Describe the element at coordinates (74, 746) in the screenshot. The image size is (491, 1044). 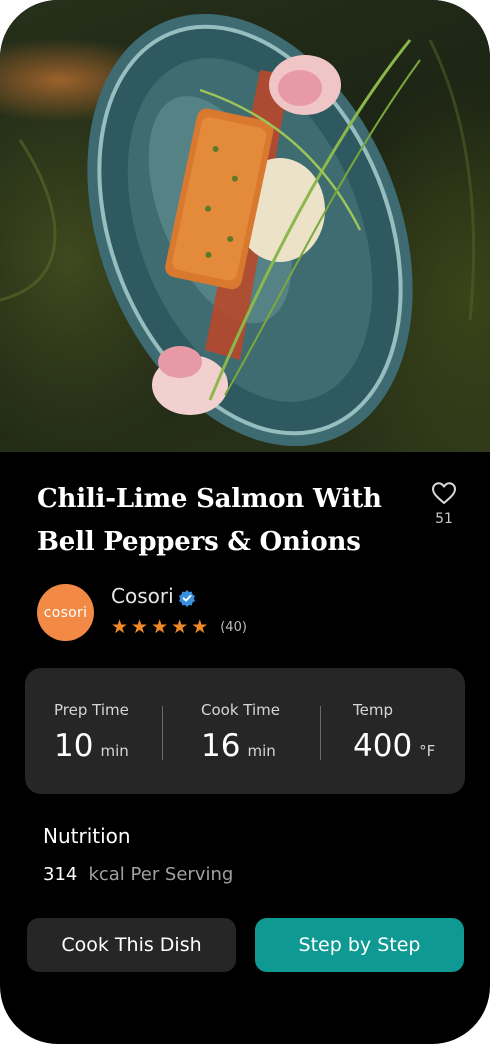
I see `prep-time-number: 10` at that location.